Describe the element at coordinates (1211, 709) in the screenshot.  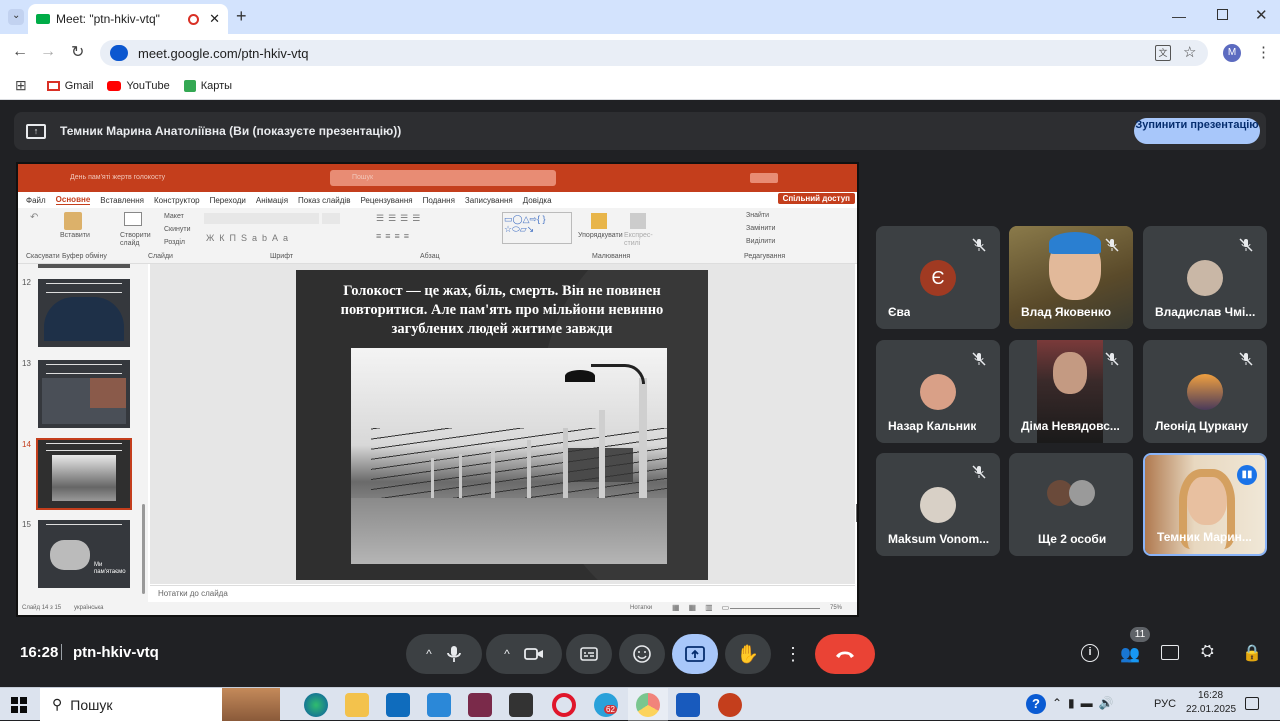
I see `clock-date: 22.01.2025` at that location.